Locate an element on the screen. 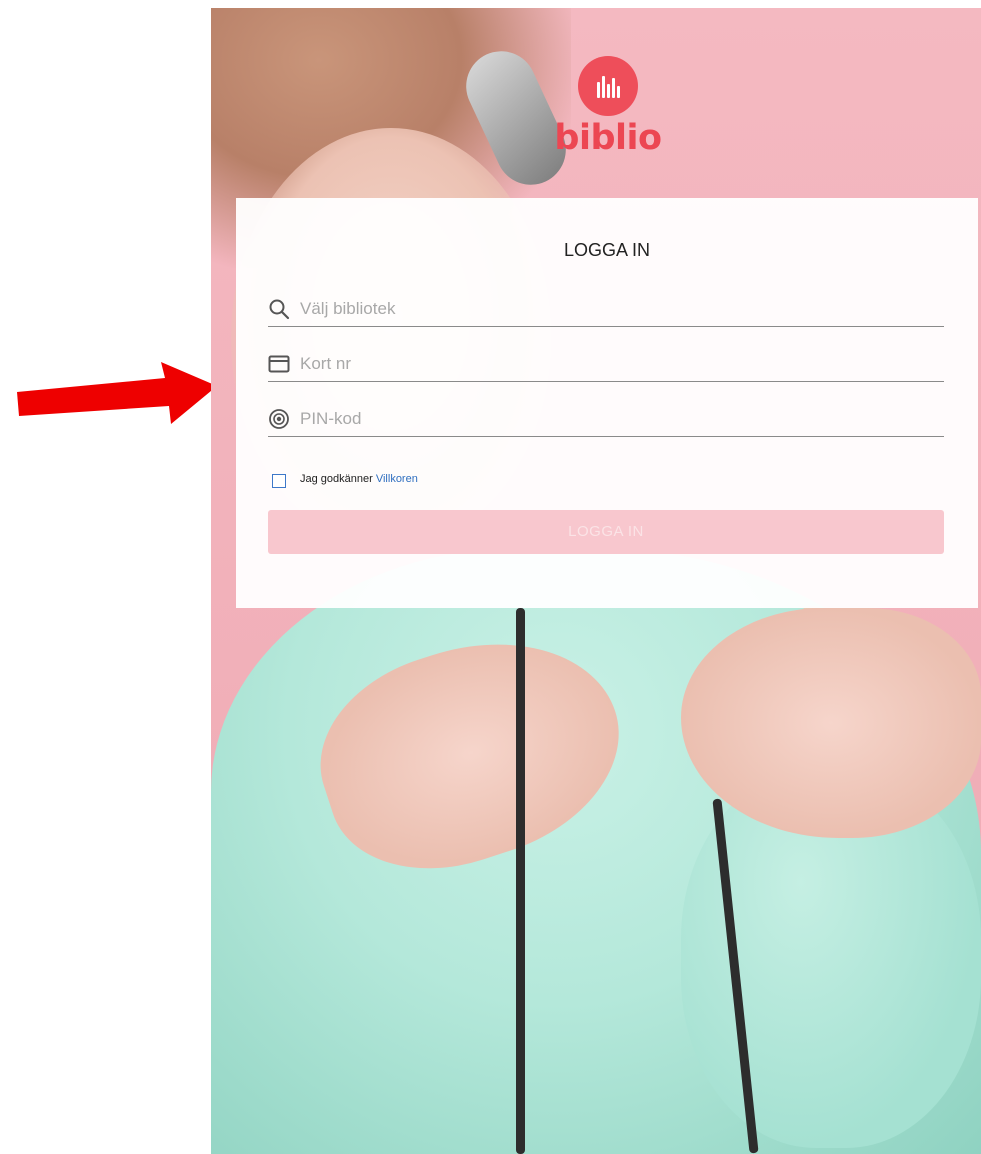 The width and height of the screenshot is (981, 1154). pin-input is located at coordinates (610, 419).